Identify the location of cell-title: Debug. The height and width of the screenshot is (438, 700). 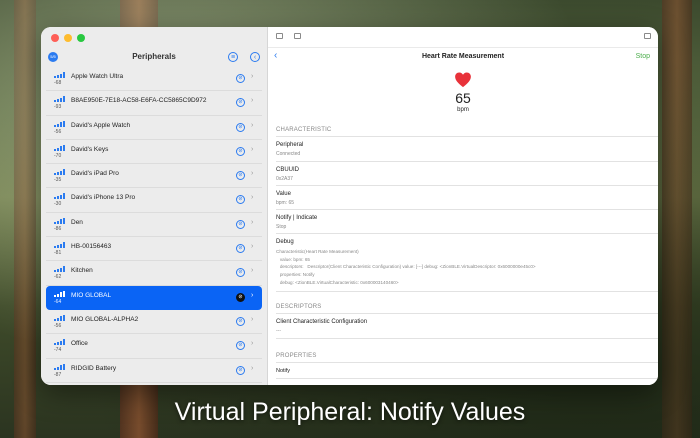
(285, 242).